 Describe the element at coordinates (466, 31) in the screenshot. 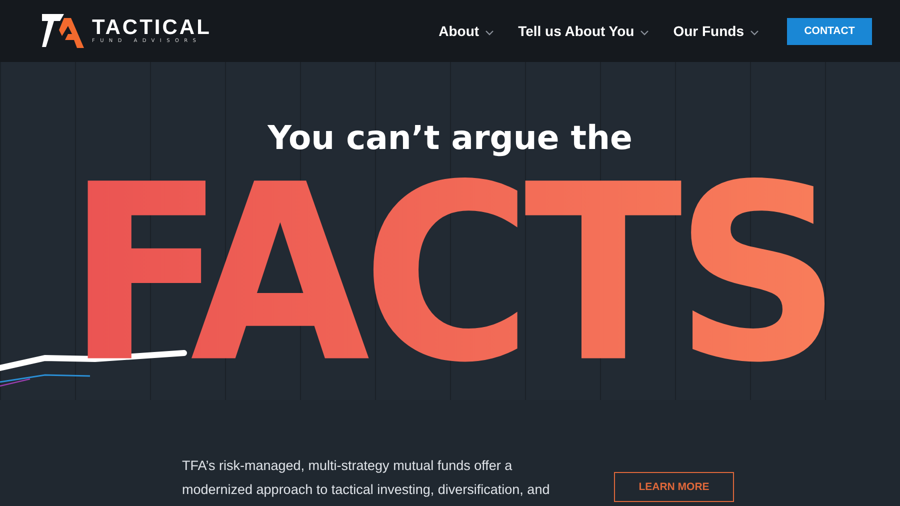

I see `nav-link: About` at that location.